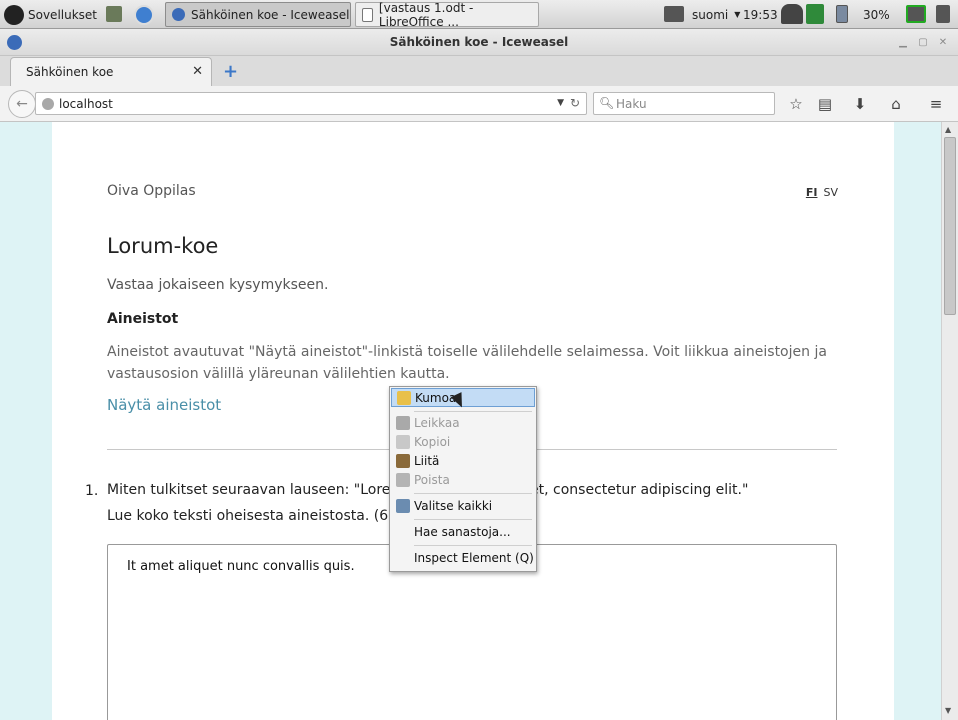 This screenshot has width=958, height=720. What do you see at coordinates (164, 405) in the screenshot?
I see `show-materials-link: Näytä aineistot` at bounding box center [164, 405].